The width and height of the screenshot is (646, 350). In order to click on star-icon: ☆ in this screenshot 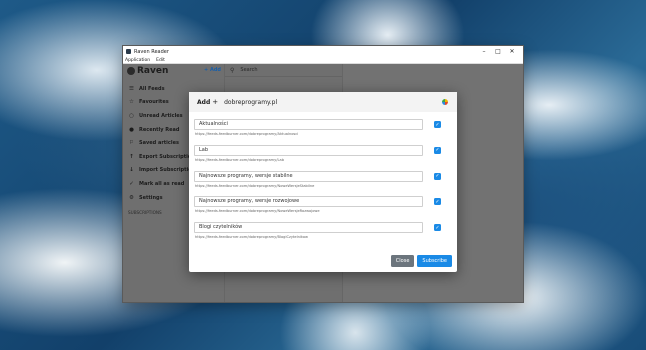, I will do `click(131, 102)`.